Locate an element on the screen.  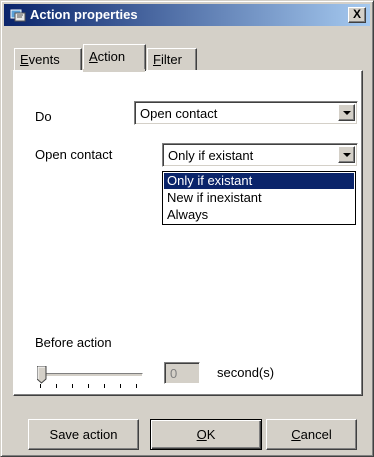
tab-filter: Filter is located at coordinates (172, 59).